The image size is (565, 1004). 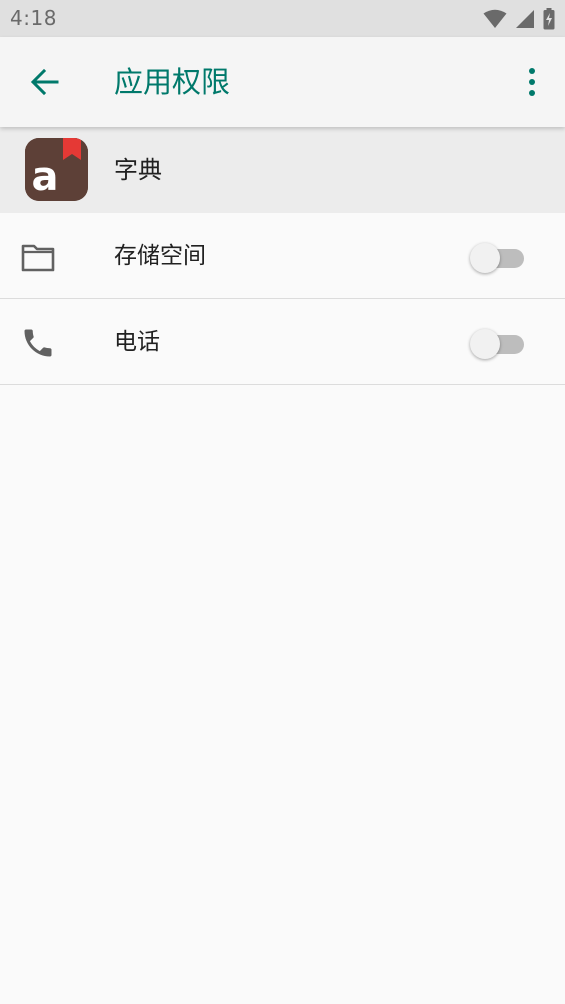 What do you see at coordinates (172, 82) in the screenshot?
I see `page-title: 应用权限` at bounding box center [172, 82].